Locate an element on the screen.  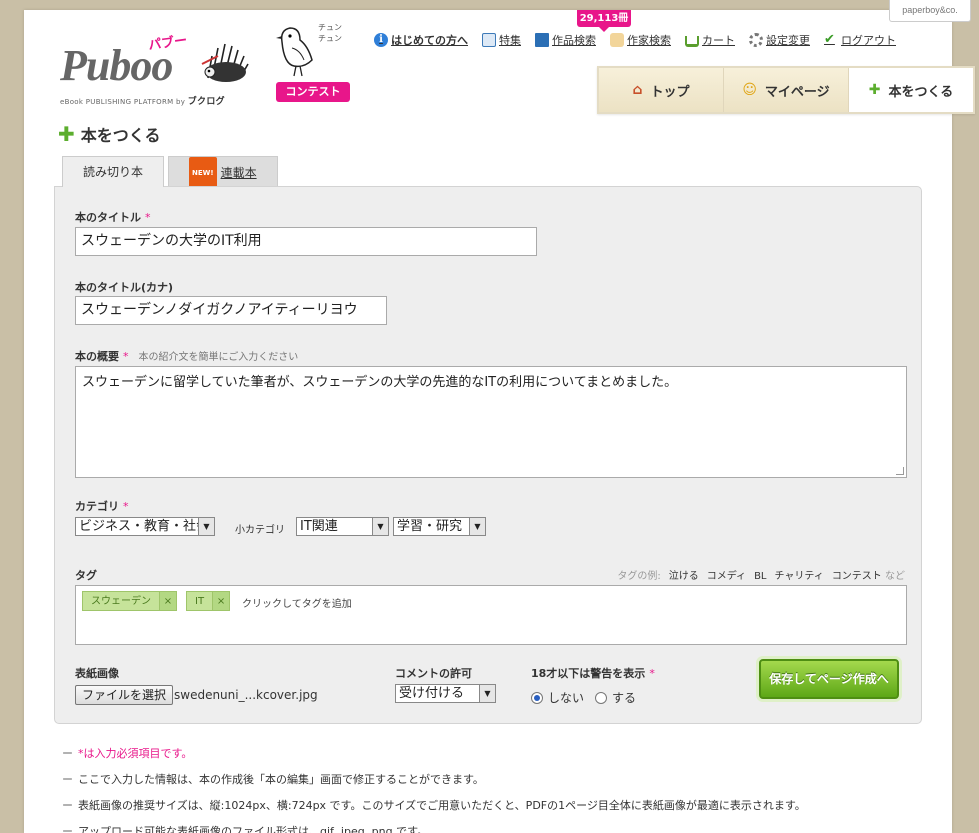
summary-label: 本の概要 * 本の紹介文を簡単にご入力ください is located at coordinates (187, 356).